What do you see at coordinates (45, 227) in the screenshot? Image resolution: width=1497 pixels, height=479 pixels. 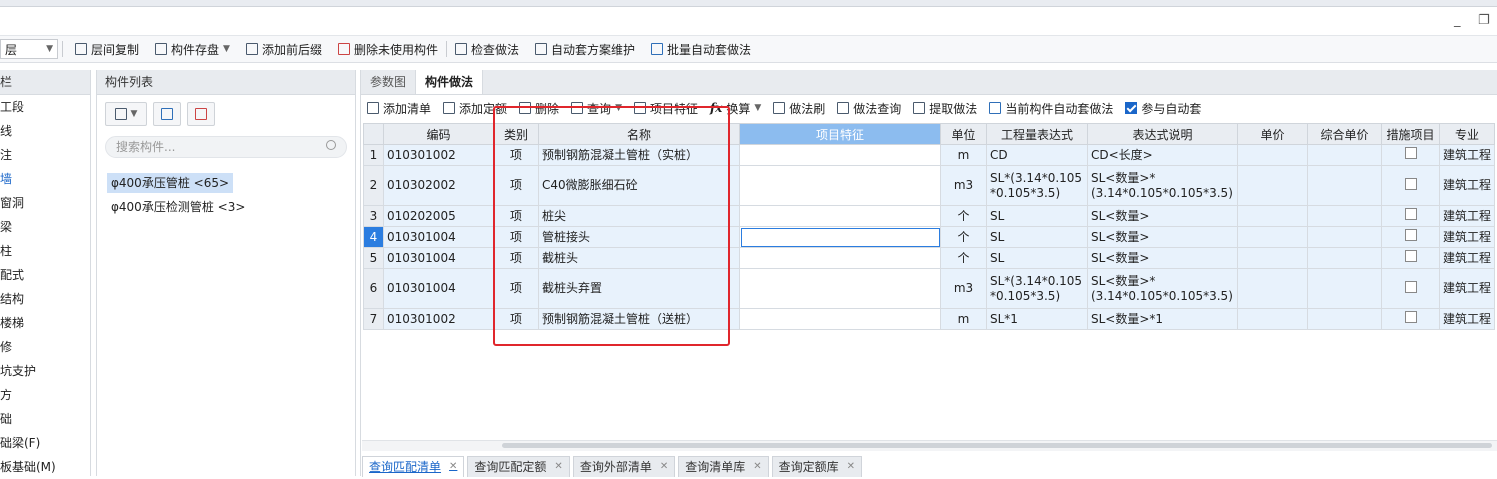 I see `nav-item: 梁` at bounding box center [45, 227].